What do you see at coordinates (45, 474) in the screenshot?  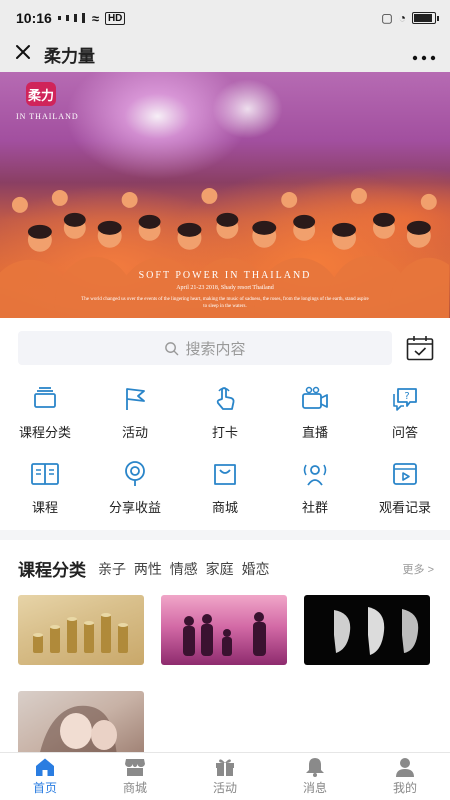 I see `book-icon` at bounding box center [45, 474].